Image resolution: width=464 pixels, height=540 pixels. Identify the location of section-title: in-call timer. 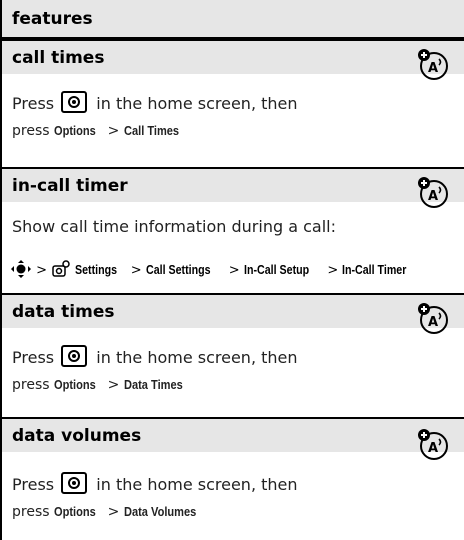
(70, 186).